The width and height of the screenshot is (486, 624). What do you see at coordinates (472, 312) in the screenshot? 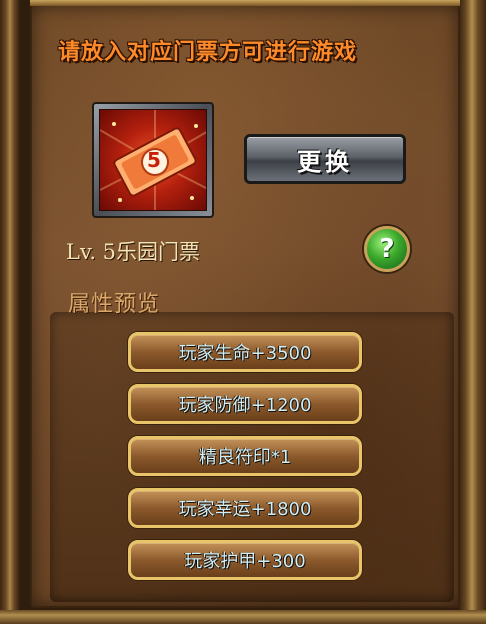
I see `window-frame-right` at bounding box center [472, 312].